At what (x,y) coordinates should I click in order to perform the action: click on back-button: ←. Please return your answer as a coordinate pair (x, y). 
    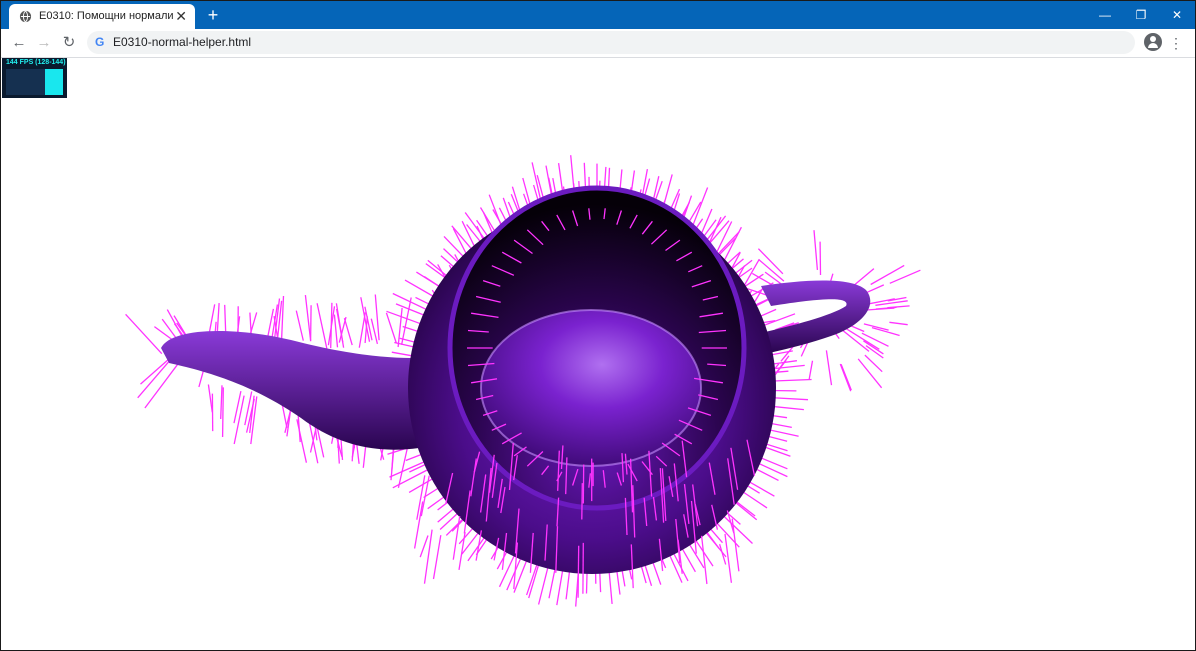
    Looking at the image, I should click on (19, 43).